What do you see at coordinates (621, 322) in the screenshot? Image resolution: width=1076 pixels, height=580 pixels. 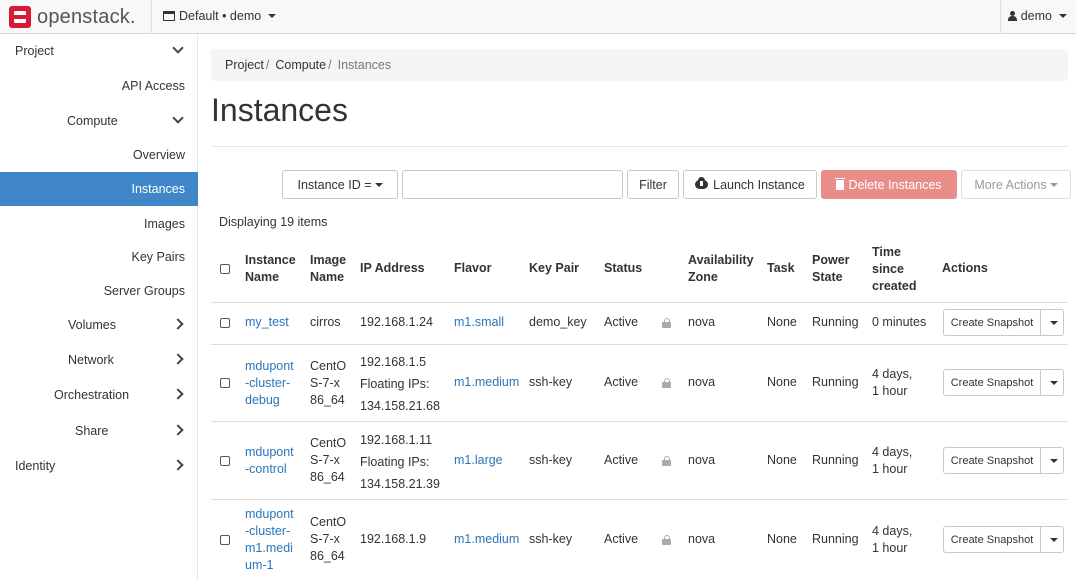 I see `status: Active` at bounding box center [621, 322].